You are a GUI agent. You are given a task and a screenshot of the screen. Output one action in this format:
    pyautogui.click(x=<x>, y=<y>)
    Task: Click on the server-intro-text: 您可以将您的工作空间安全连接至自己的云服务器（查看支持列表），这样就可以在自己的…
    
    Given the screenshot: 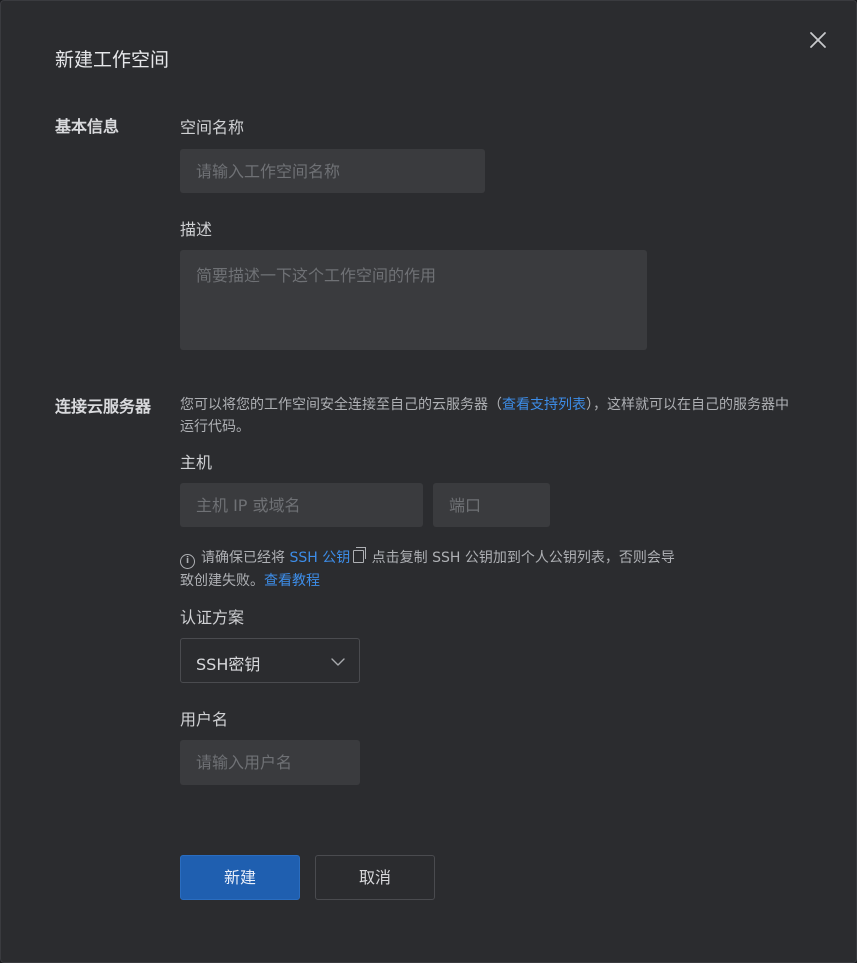 What is the action you would take?
    pyautogui.click(x=490, y=416)
    